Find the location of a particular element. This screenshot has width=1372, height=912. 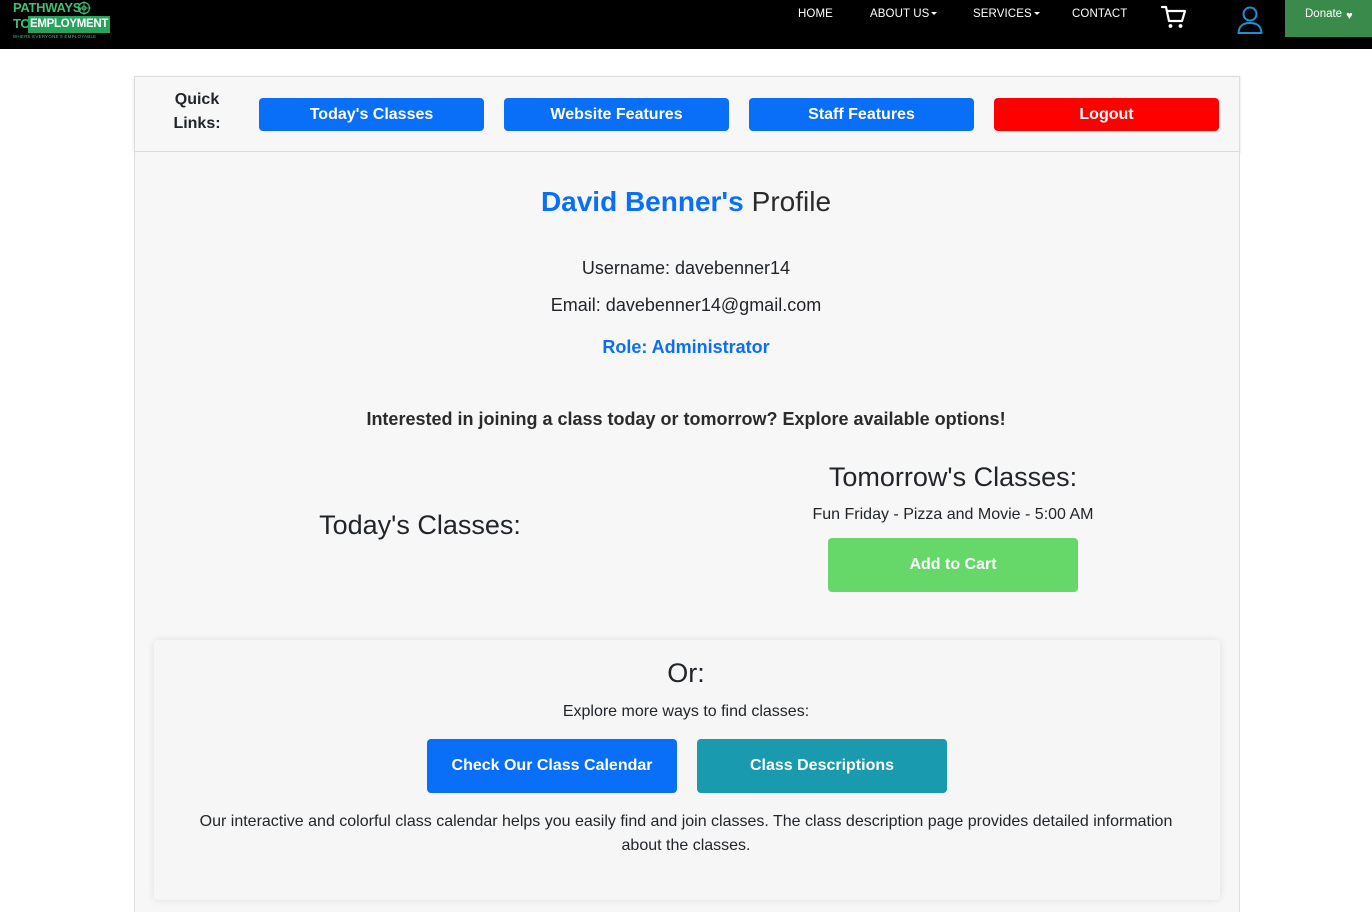

user-icon is located at coordinates (1250, 20).